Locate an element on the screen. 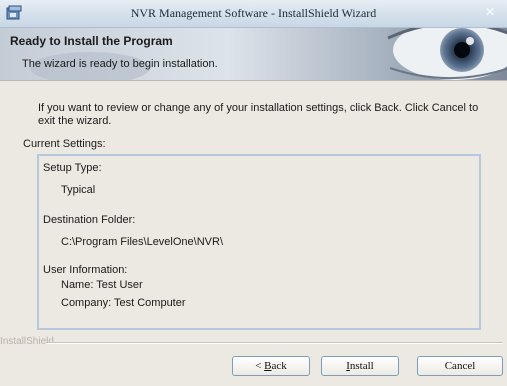 This screenshot has width=507, height=386. company-line: Company: Test Computer is located at coordinates (123, 303).